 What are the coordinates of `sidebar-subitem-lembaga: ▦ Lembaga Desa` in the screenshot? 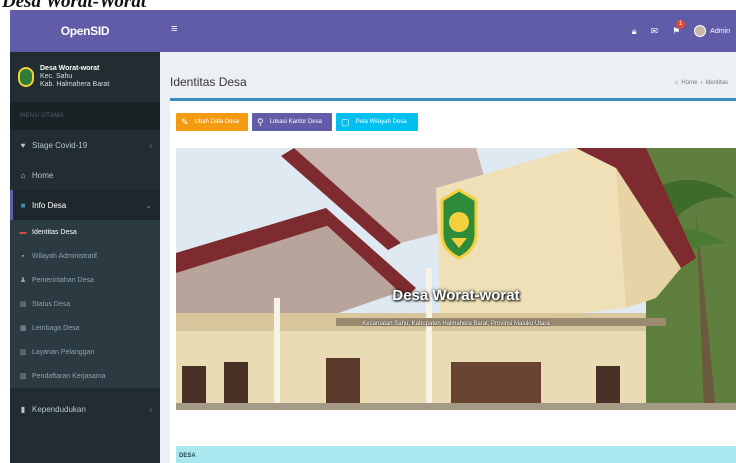 It's located at (85, 328).